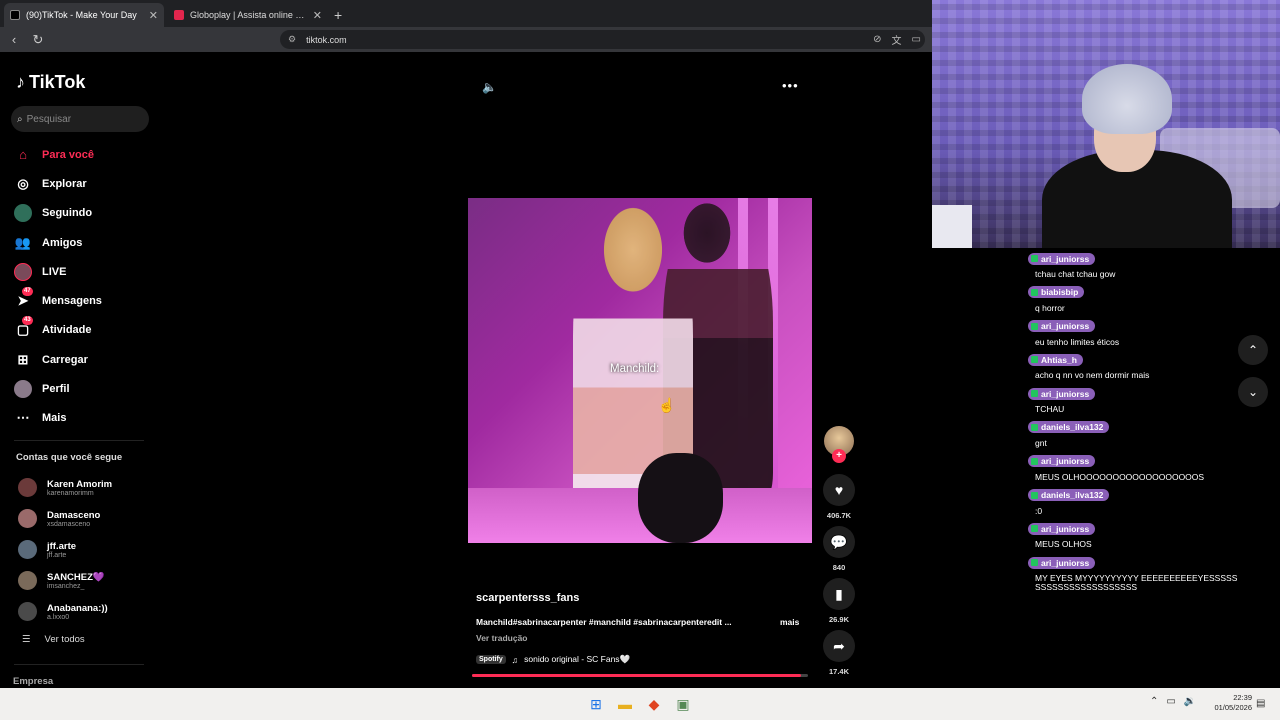 Image resolution: width=1280 pixels, height=720 pixels. Describe the element at coordinates (680, 498) in the screenshot. I see `video-speaker` at that location.